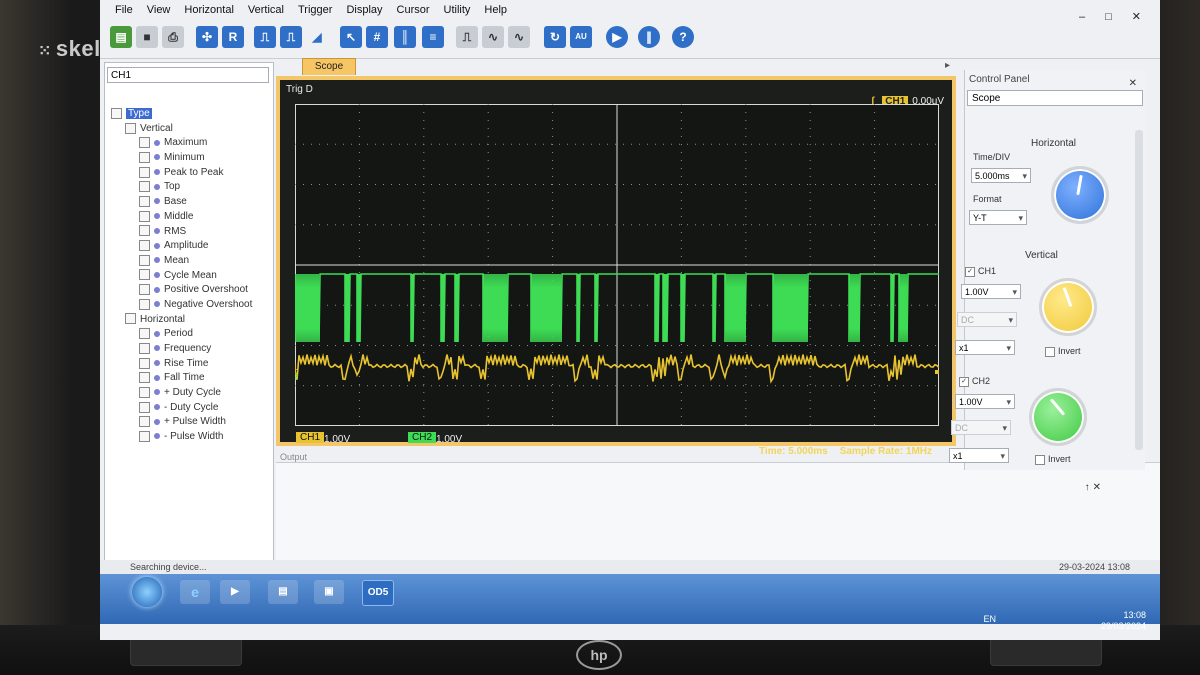 This screenshot has width=1200, height=675. What do you see at coordinates (1053, 459) in the screenshot?
I see `ch2-invert-checkbox: Invert` at bounding box center [1053, 459].